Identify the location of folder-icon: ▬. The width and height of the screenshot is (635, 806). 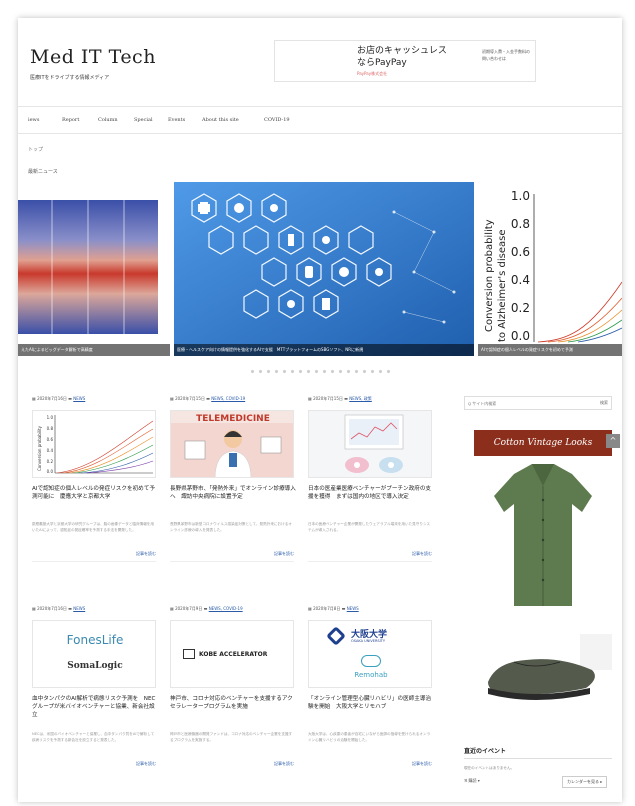
(205, 608).